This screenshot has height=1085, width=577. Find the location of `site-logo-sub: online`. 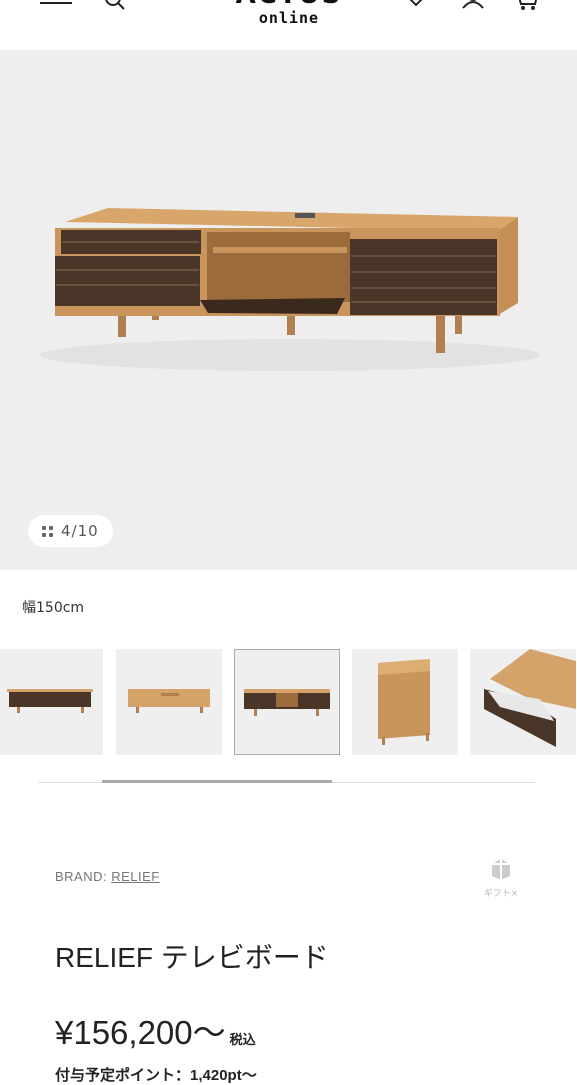

site-logo-sub: online is located at coordinates (289, 18).